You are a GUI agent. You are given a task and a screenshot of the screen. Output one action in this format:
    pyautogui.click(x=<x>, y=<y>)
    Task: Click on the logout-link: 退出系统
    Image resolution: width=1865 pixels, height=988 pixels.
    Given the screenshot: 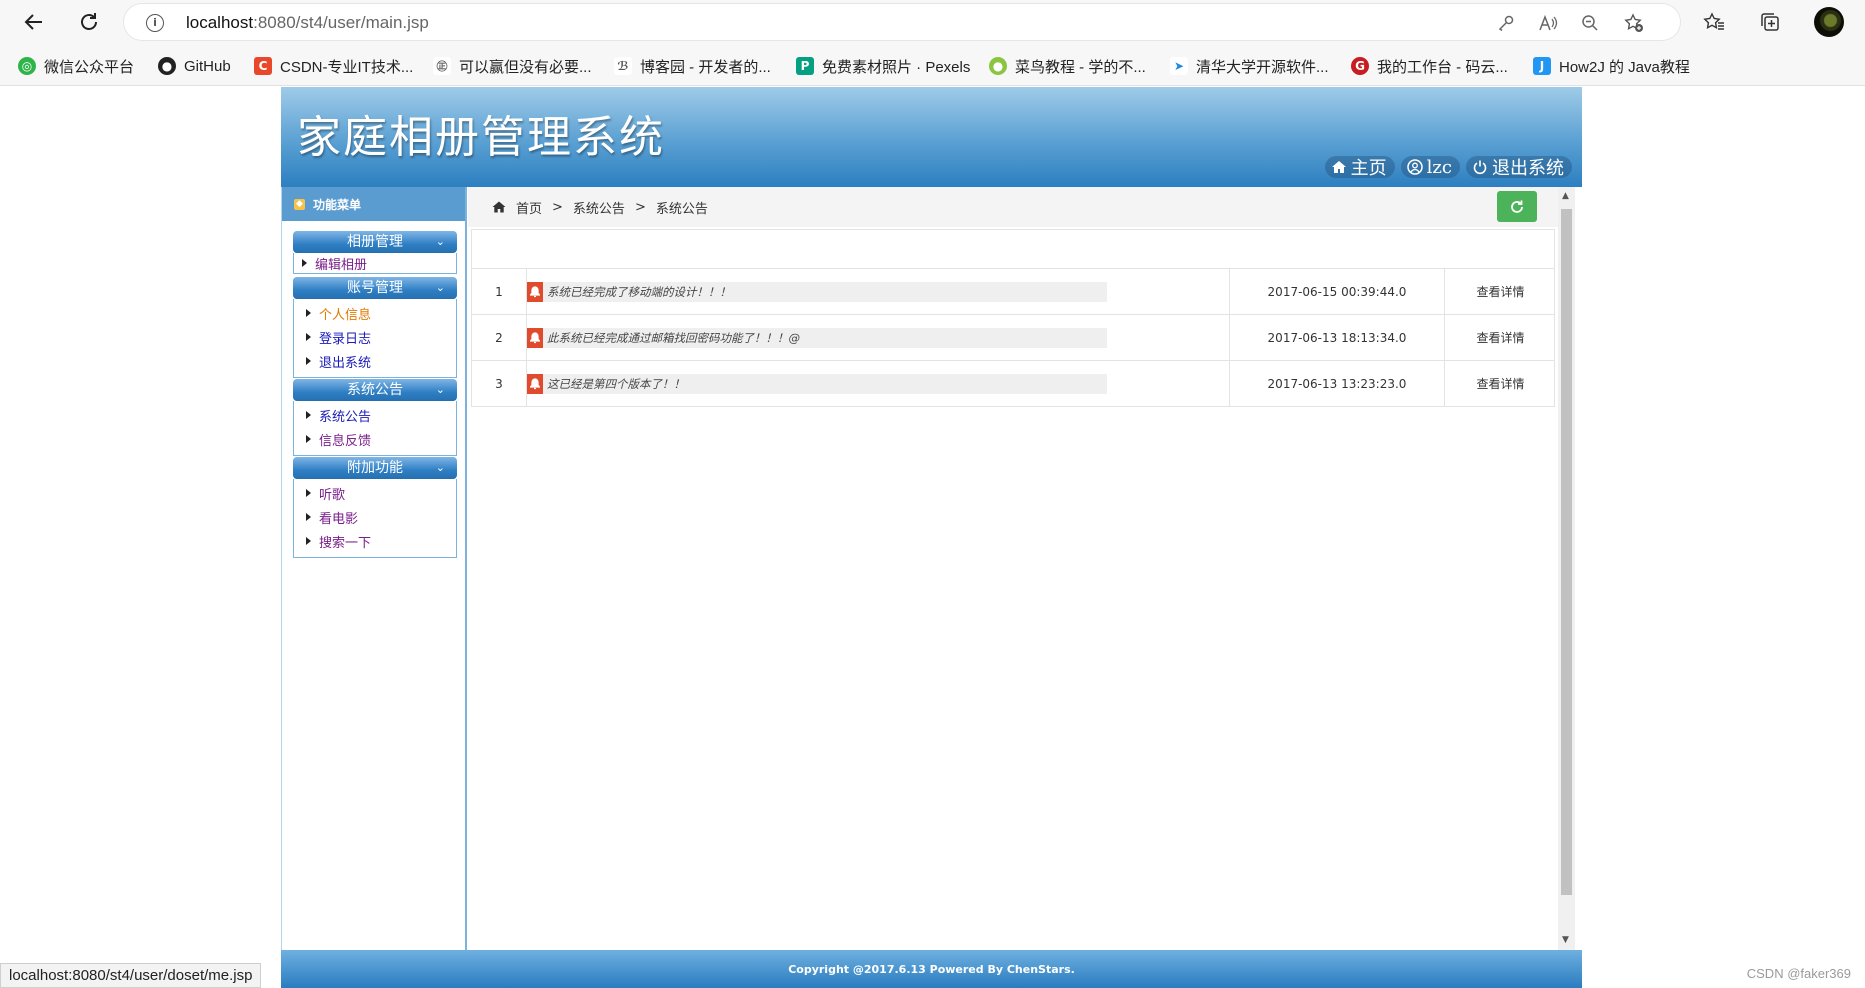 What is the action you would take?
    pyautogui.click(x=1519, y=167)
    